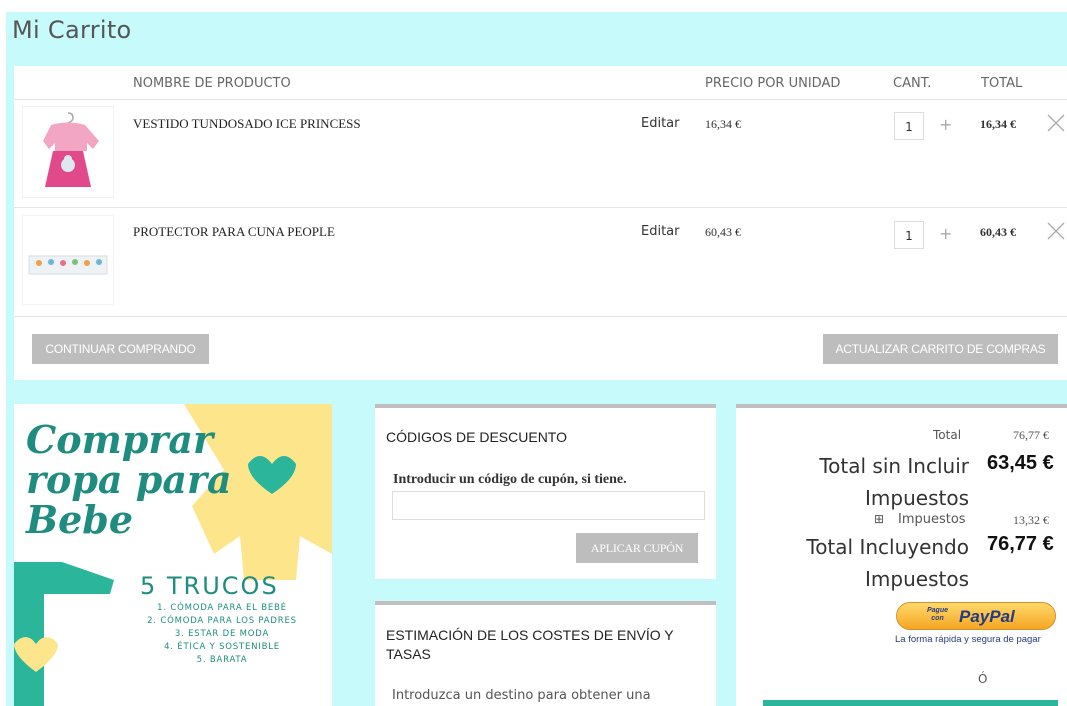 The image size is (1067, 706). Describe the element at coordinates (476, 437) in the screenshot. I see `discount-title: CÓDIGOS DE DESCUENTO` at that location.